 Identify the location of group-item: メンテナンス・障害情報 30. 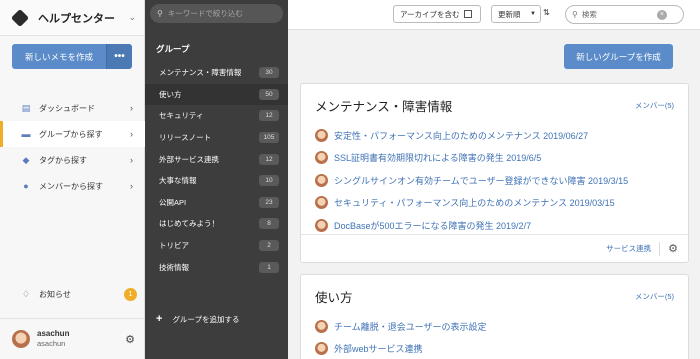
(216, 73).